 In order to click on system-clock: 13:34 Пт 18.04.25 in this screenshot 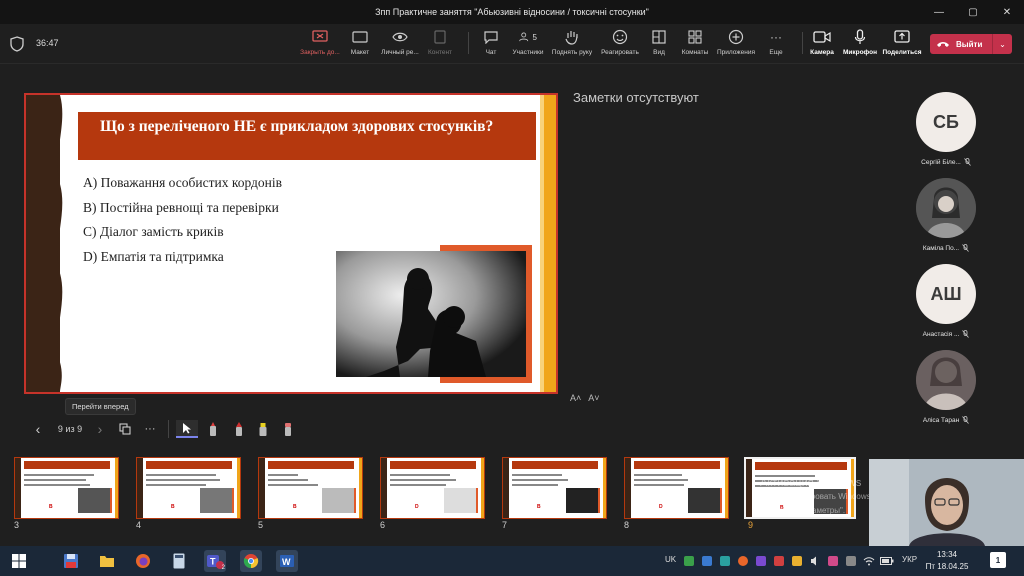, I will do `click(947, 561)`.